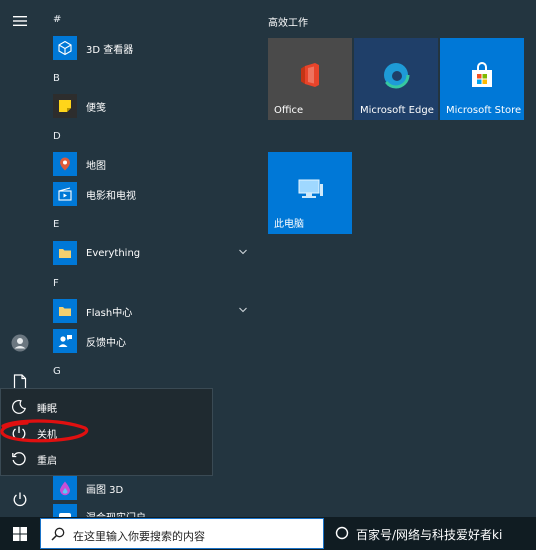 The width and height of the screenshot is (536, 550). What do you see at coordinates (65, 510) in the screenshot?
I see `headset-icon` at bounding box center [65, 510].